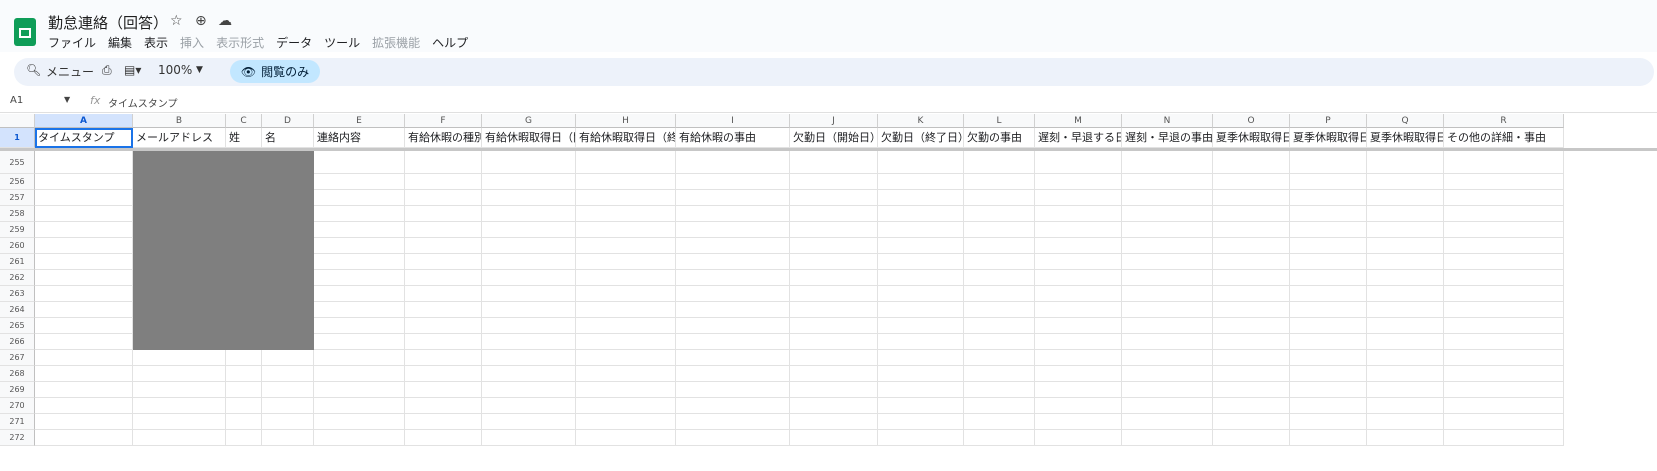  What do you see at coordinates (529, 138) in the screenshot?
I see `header-cell: 有給休暇取得日（開` at bounding box center [529, 138].